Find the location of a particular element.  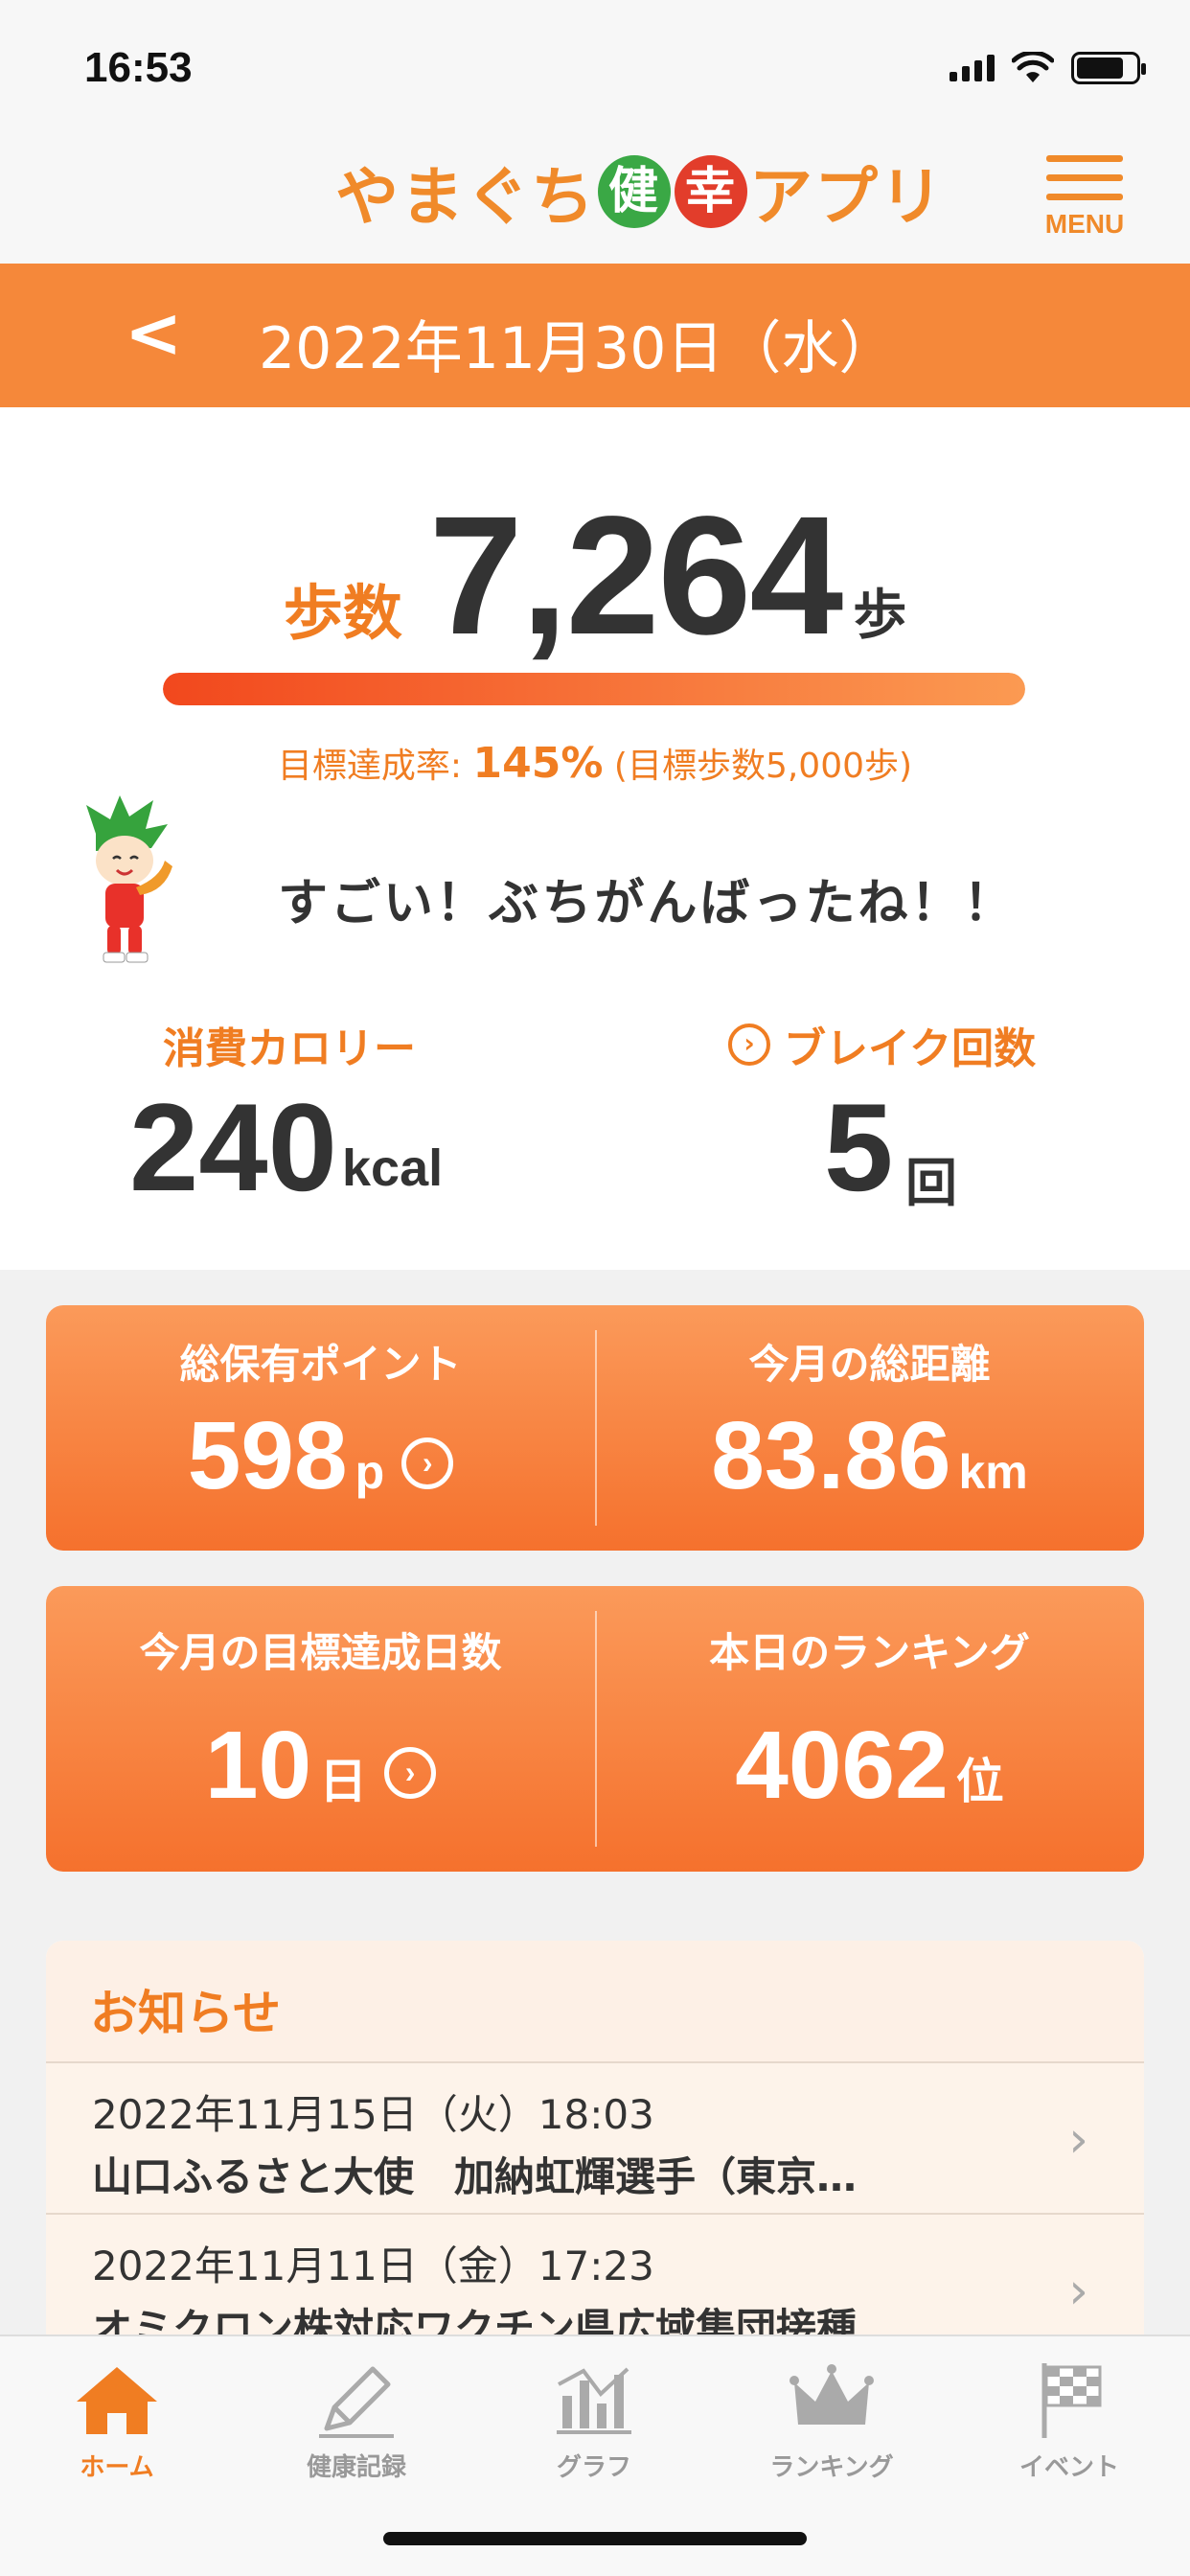

tab-event-label: イベント is located at coordinates (1069, 2467).